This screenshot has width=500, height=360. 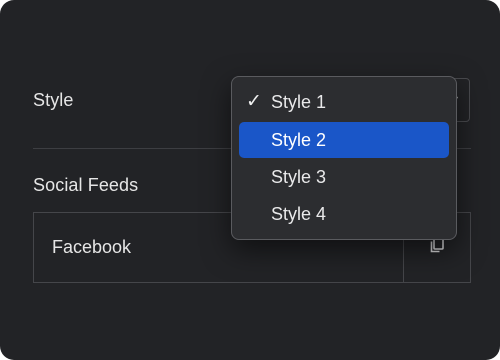 What do you see at coordinates (53, 100) in the screenshot?
I see `style-label: Style` at bounding box center [53, 100].